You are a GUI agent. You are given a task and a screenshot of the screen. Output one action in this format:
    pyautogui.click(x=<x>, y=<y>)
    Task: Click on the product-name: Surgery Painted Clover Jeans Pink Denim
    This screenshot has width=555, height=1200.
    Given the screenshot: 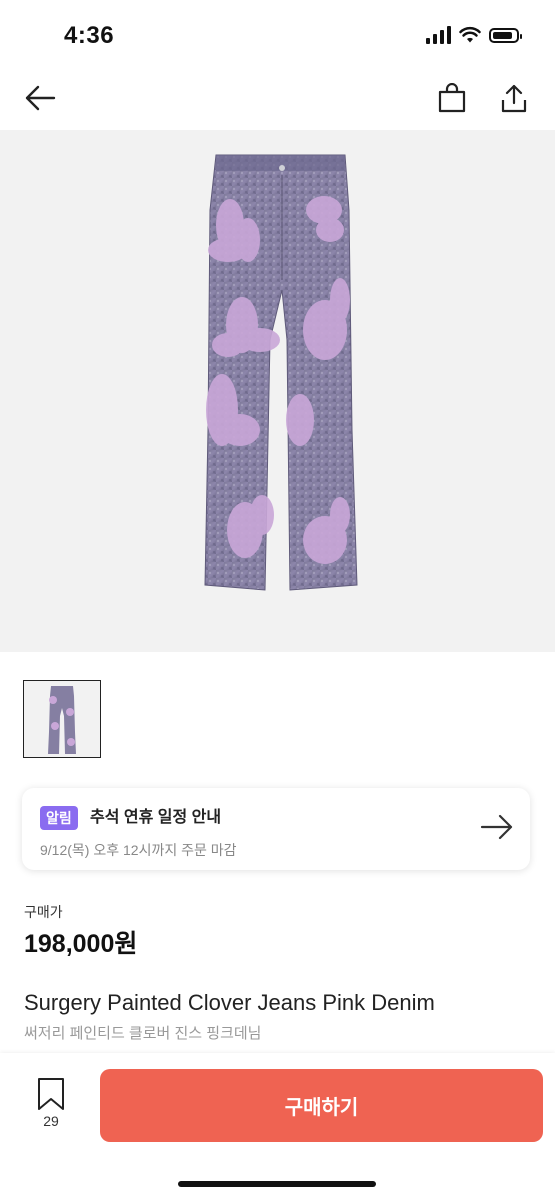 What is the action you would take?
    pyautogui.click(x=229, y=1002)
    